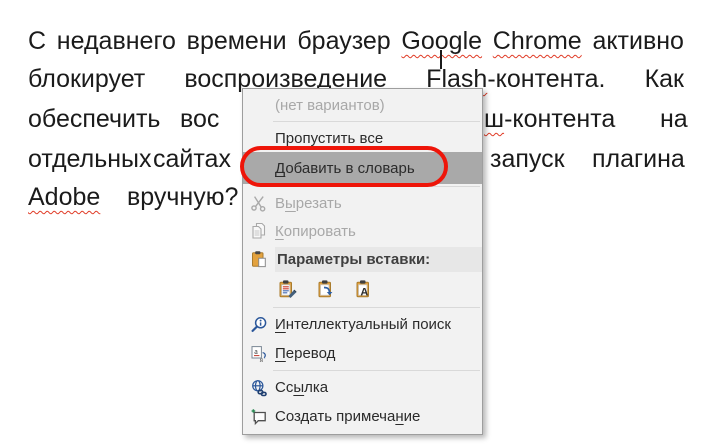  Describe the element at coordinates (259, 231) in the screenshot. I see `copy-icon` at that location.